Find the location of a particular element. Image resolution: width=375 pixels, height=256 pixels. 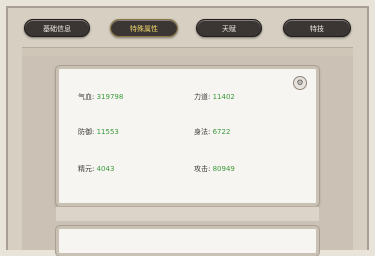

tab-skills: 特技 is located at coordinates (317, 28).